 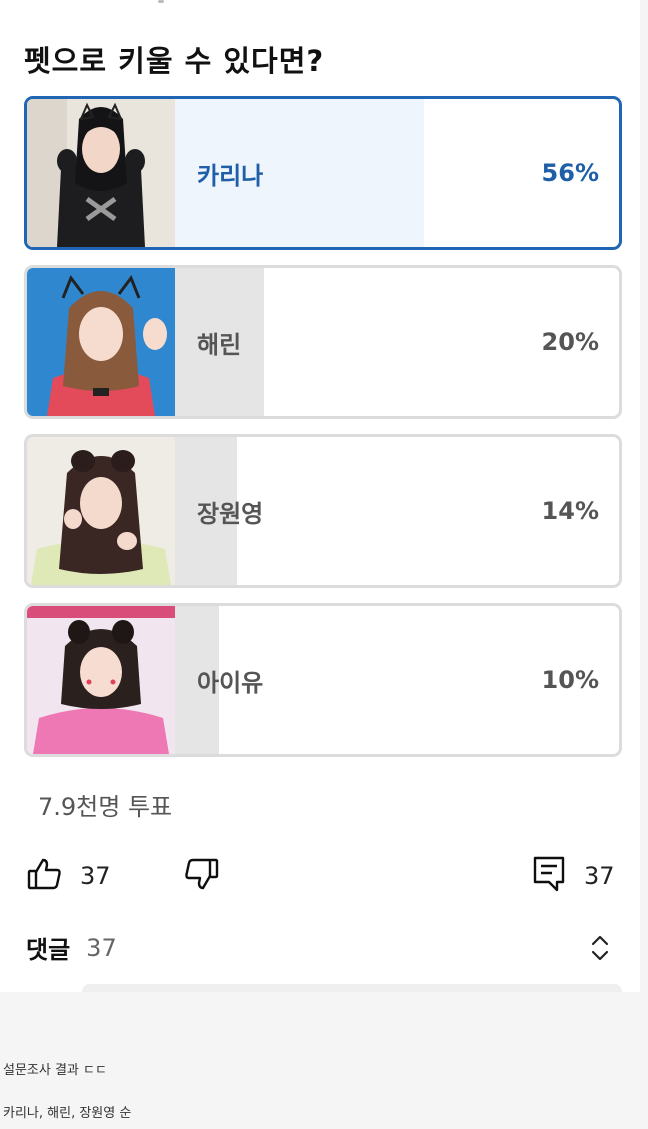 I want to click on option-name: 카리나, so click(x=230, y=175).